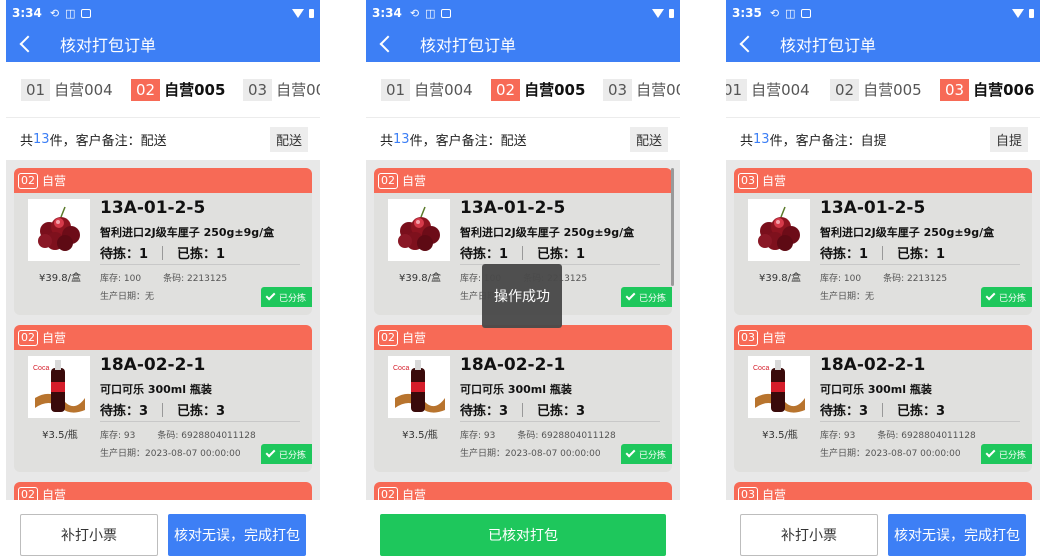  Describe the element at coordinates (419, 230) in the screenshot. I see `cherry-image` at that location.